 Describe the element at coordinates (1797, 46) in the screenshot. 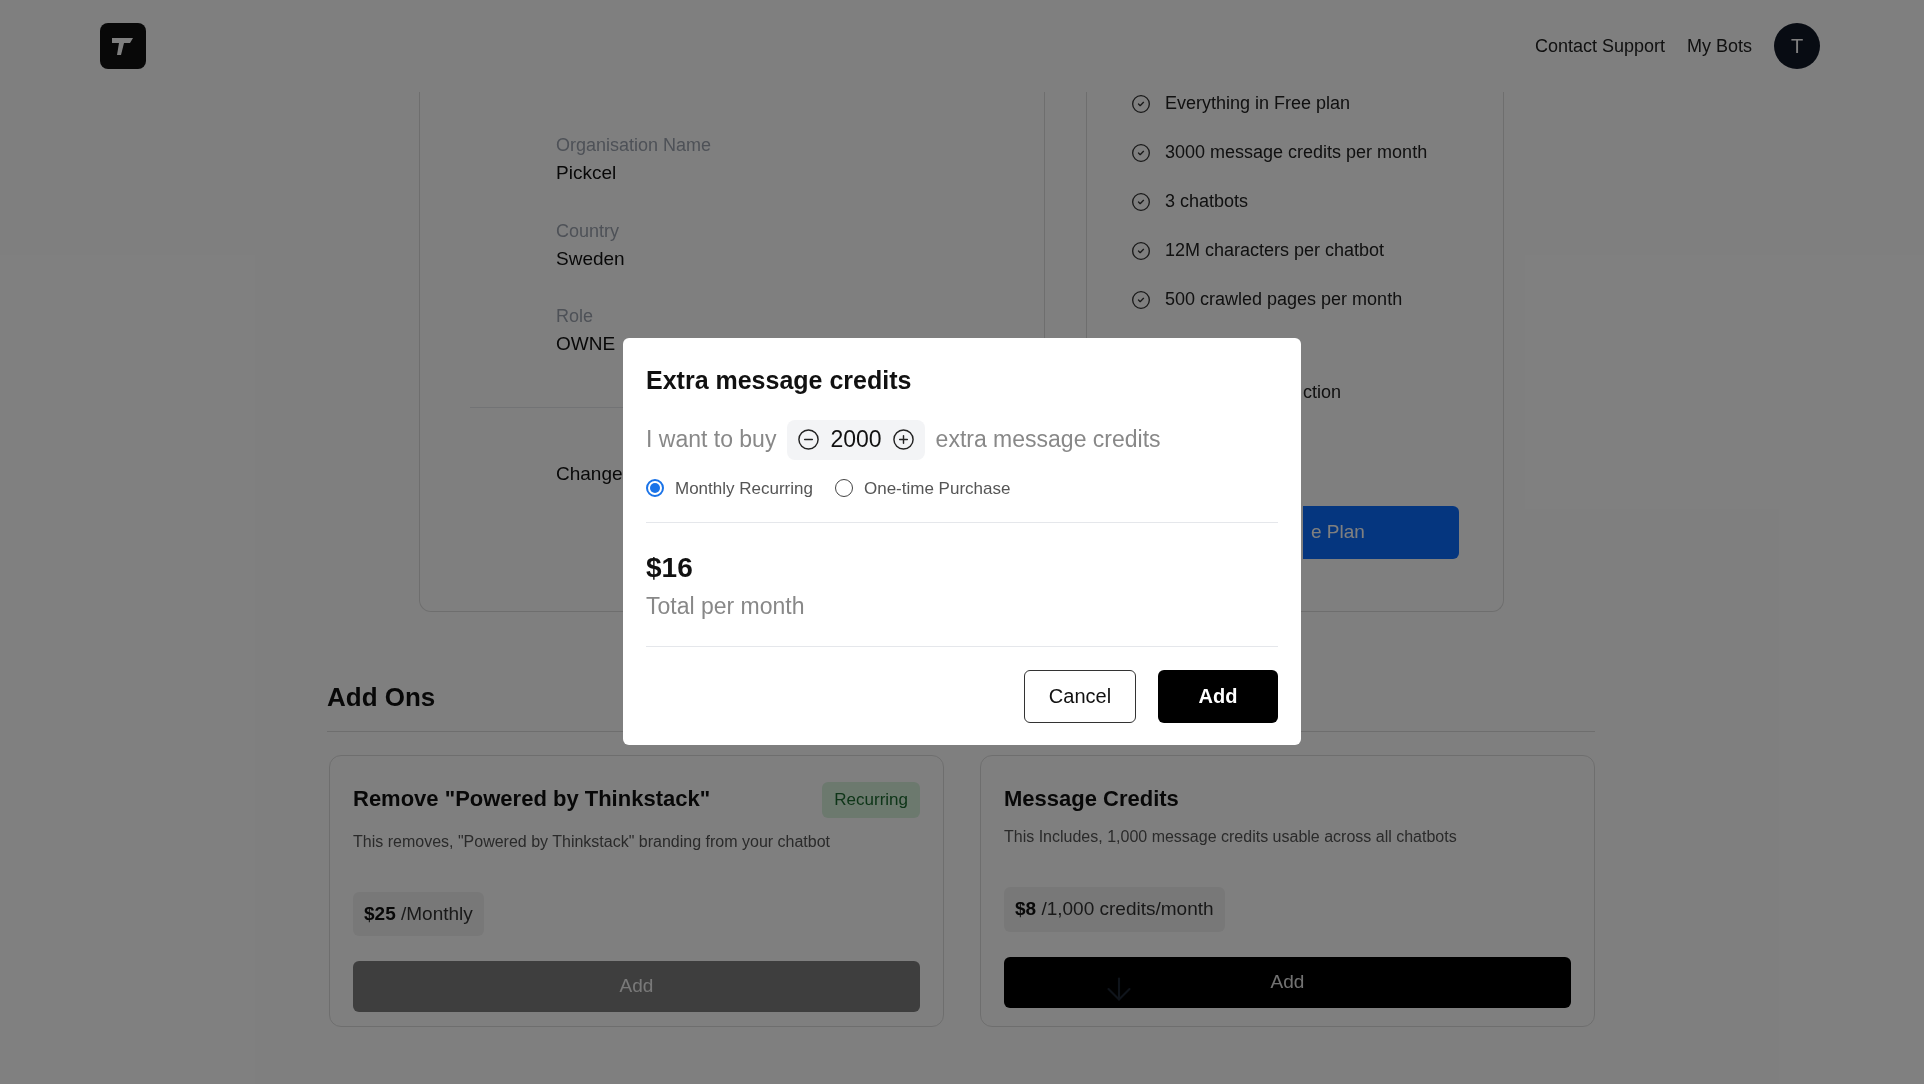

I see `user-avatar: T` at that location.